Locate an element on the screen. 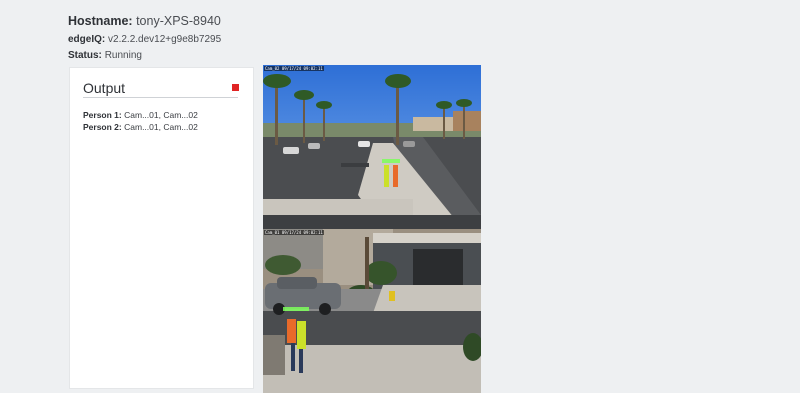 The width and height of the screenshot is (800, 393). street-scene-image is located at coordinates (372, 147).